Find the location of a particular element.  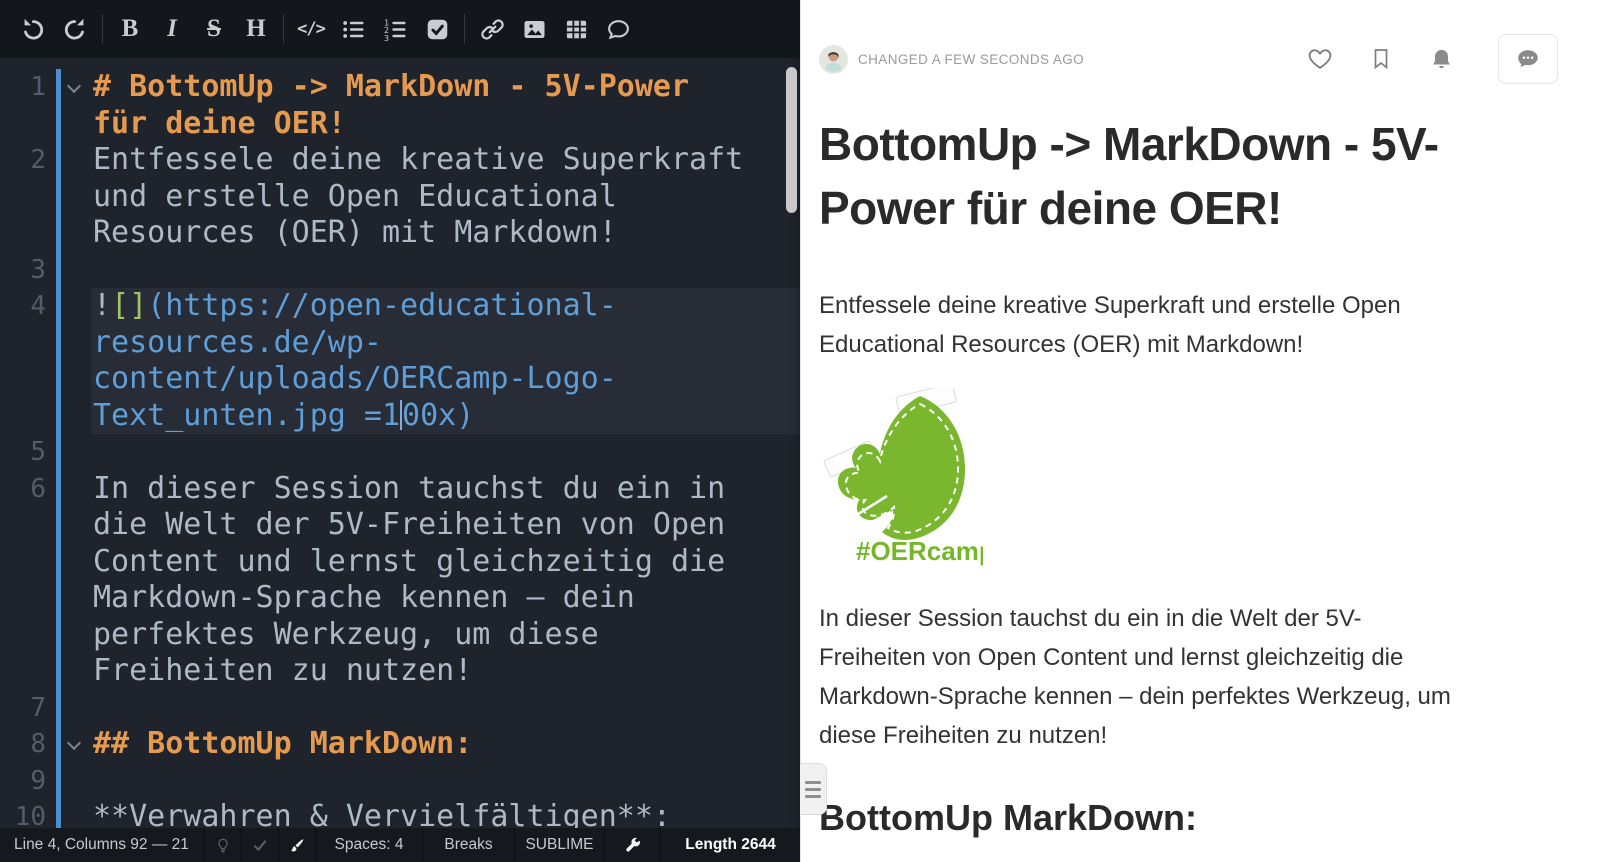

editor-line: 1 # BottomUp -> MarkDown - 5V-Power is located at coordinates (400, 87).